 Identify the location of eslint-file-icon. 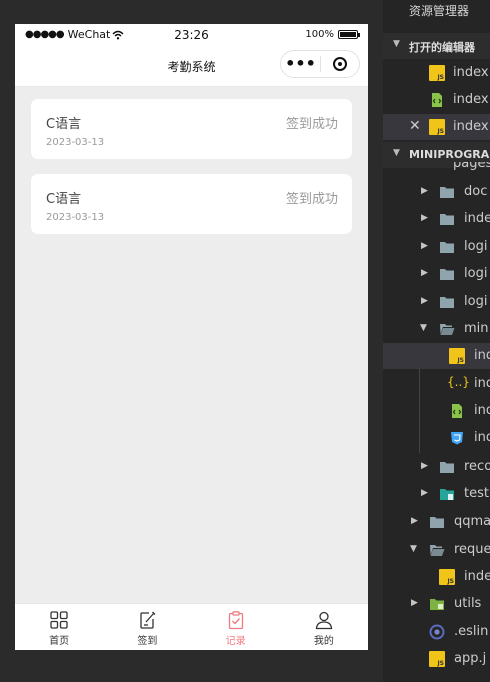
(437, 632).